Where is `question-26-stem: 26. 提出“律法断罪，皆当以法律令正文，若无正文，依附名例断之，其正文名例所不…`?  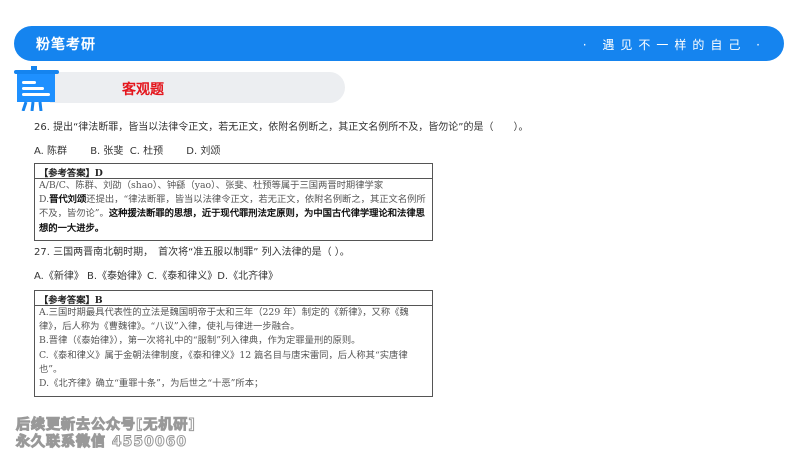
question-26-stem: 26. 提出“律法断罪，皆当以法律令正文，若无正文，依附名例断之，其正文名例所不… is located at coordinates (281, 127).